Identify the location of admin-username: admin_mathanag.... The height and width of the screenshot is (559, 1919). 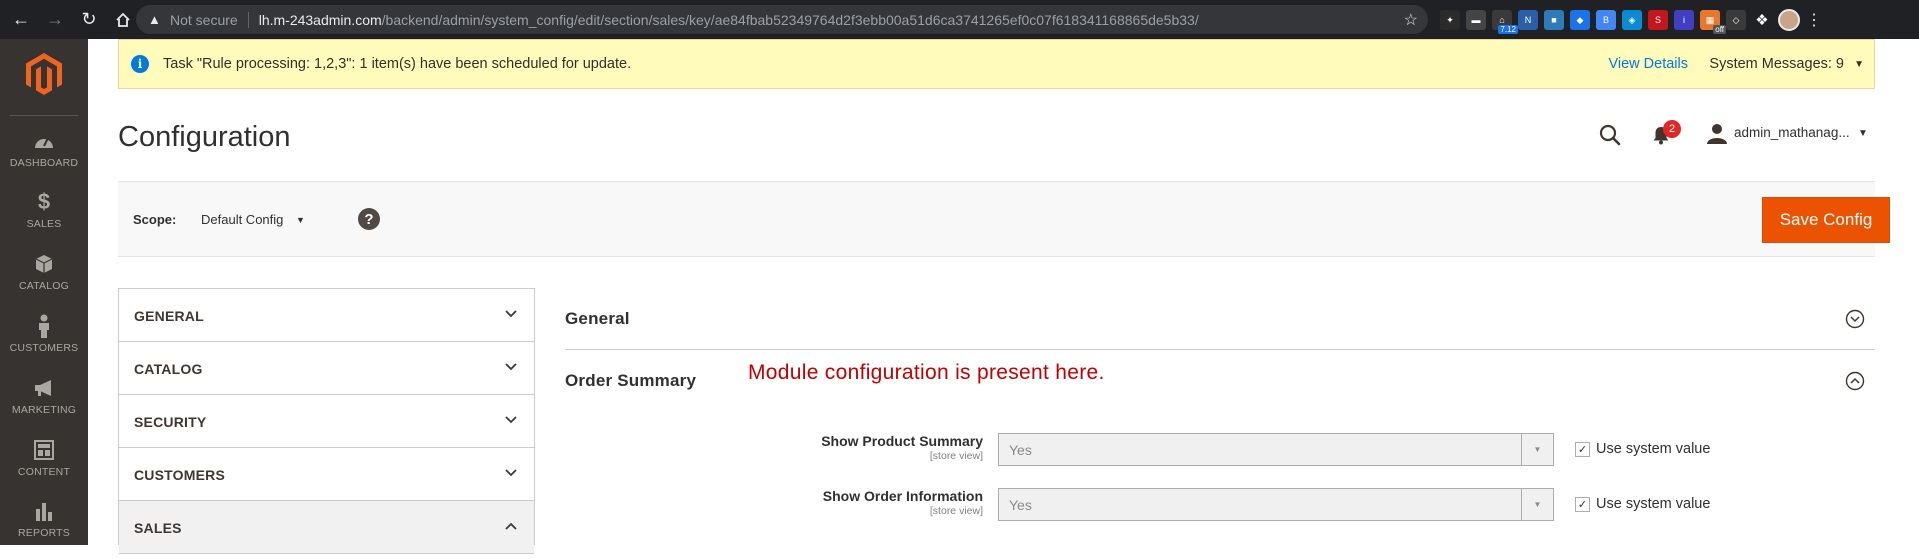
(1792, 132).